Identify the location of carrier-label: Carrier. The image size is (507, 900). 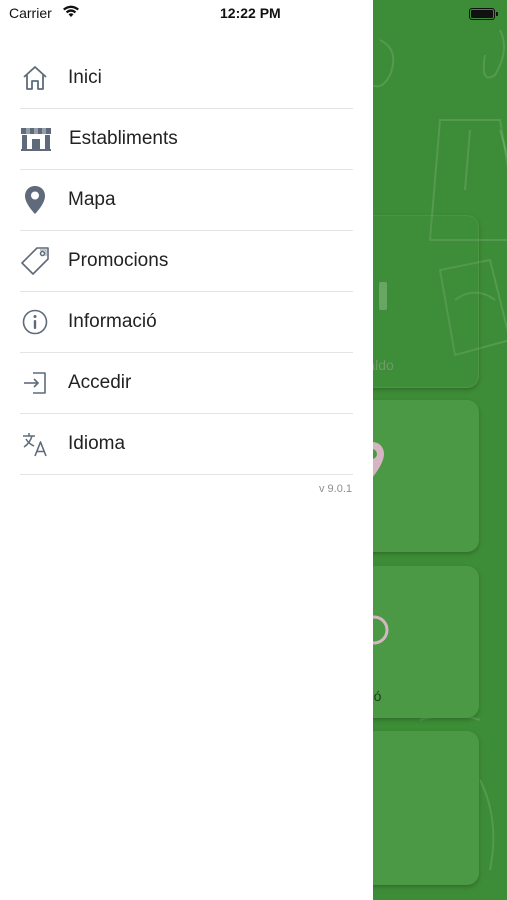
(30, 13).